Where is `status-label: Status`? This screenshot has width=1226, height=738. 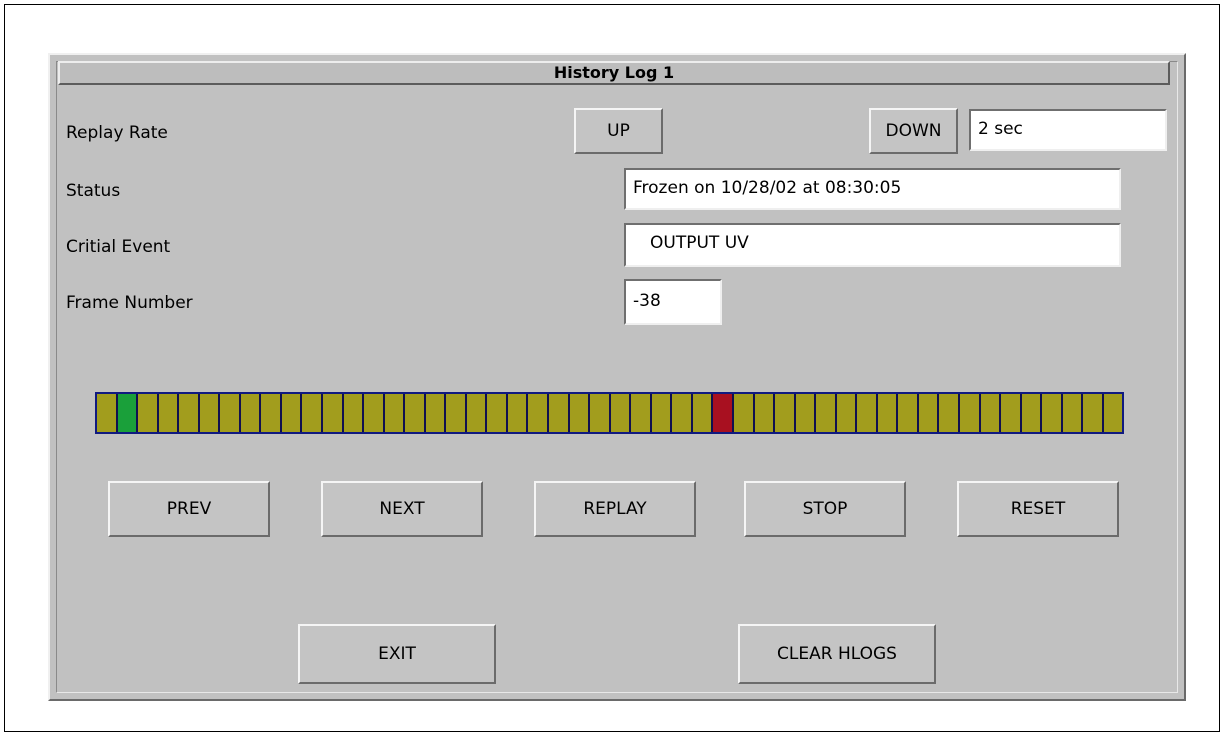 status-label: Status is located at coordinates (93, 191).